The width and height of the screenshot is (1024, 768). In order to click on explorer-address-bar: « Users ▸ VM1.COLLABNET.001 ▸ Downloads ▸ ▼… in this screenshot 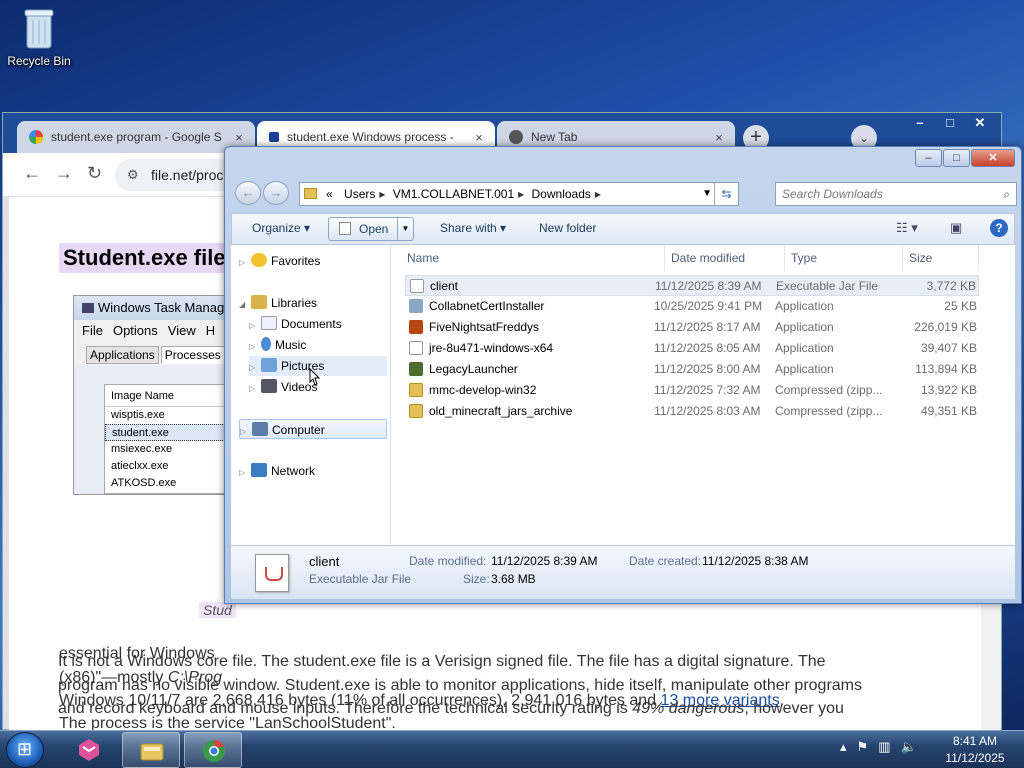, I will do `click(519, 194)`.